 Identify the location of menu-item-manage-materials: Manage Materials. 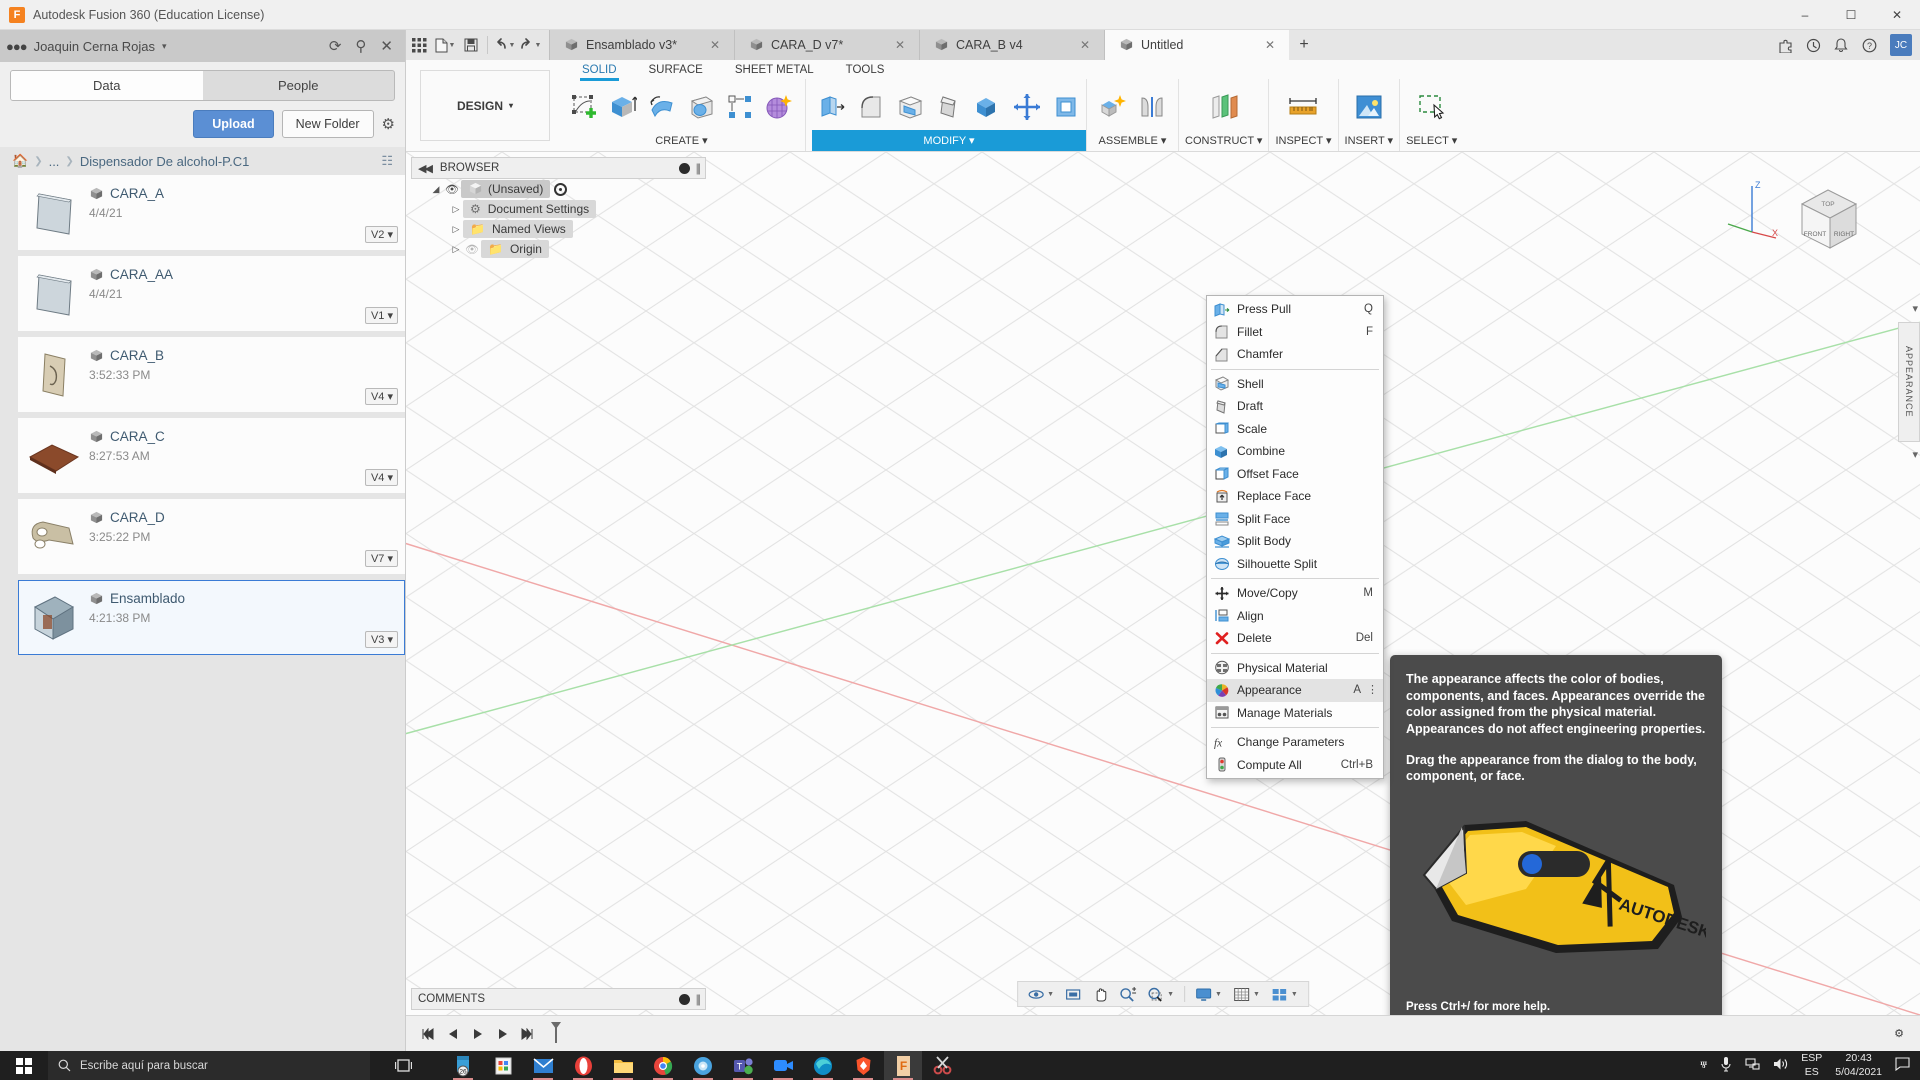
(1295, 713).